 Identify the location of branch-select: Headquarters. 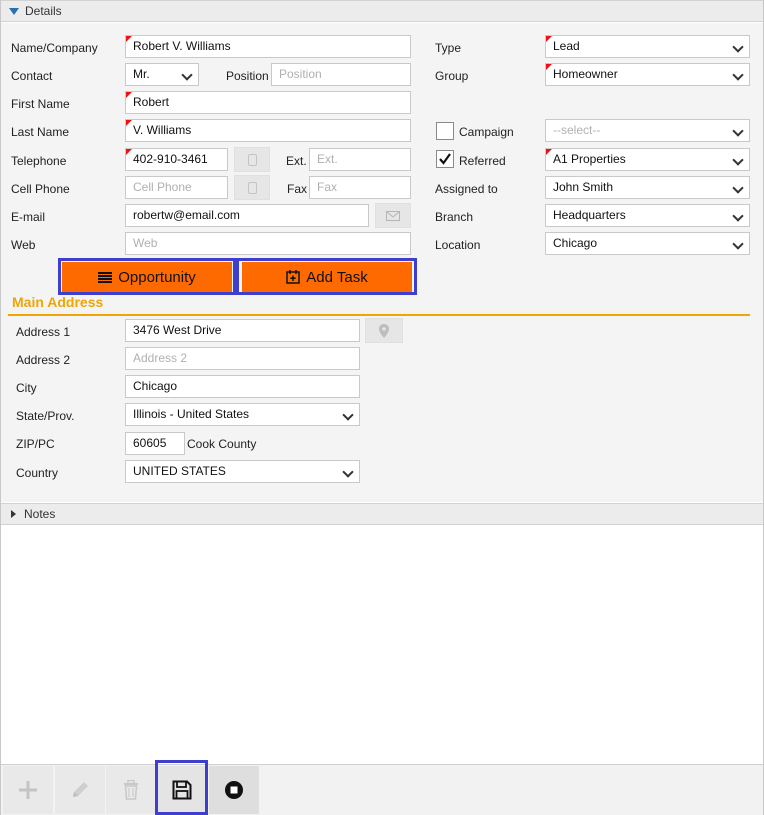
(647, 215).